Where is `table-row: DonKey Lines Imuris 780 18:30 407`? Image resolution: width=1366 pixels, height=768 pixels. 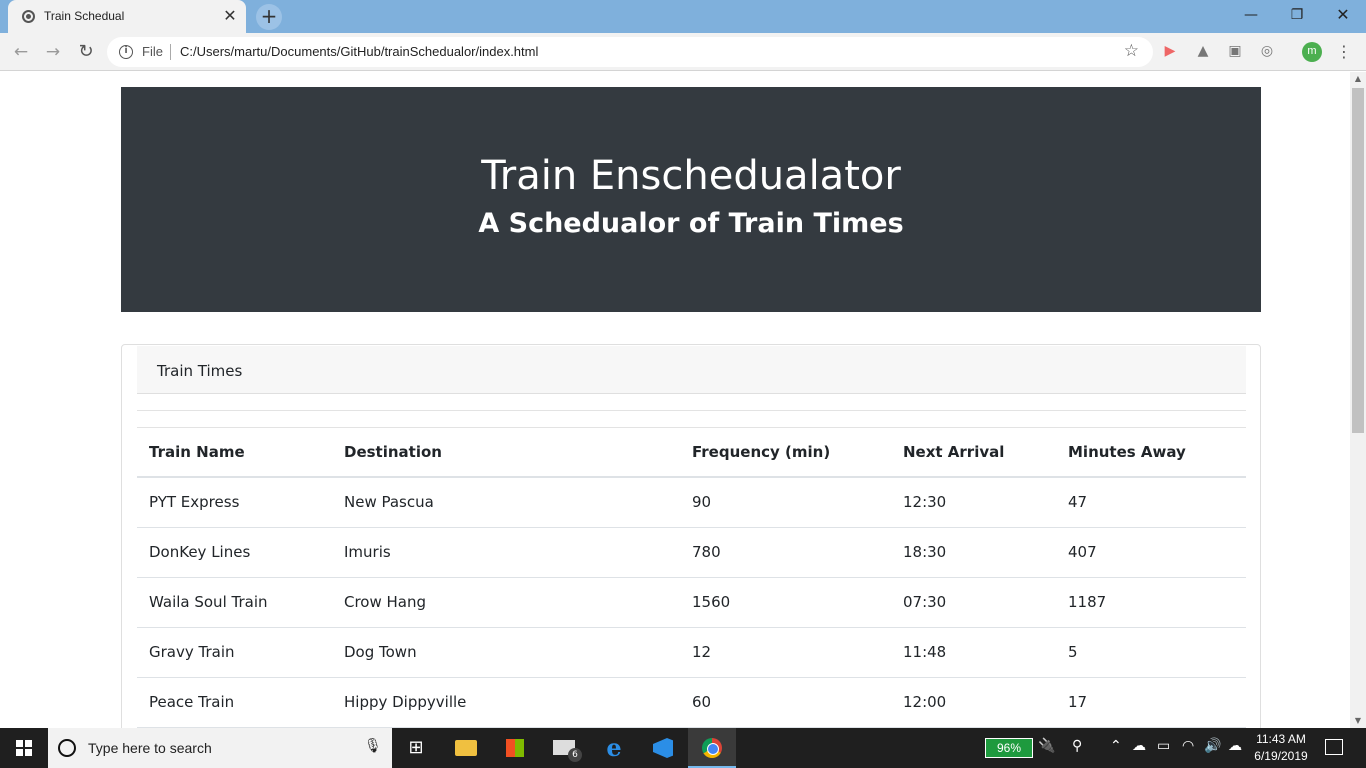
table-row: DonKey Lines Imuris 780 18:30 407 is located at coordinates (691, 552).